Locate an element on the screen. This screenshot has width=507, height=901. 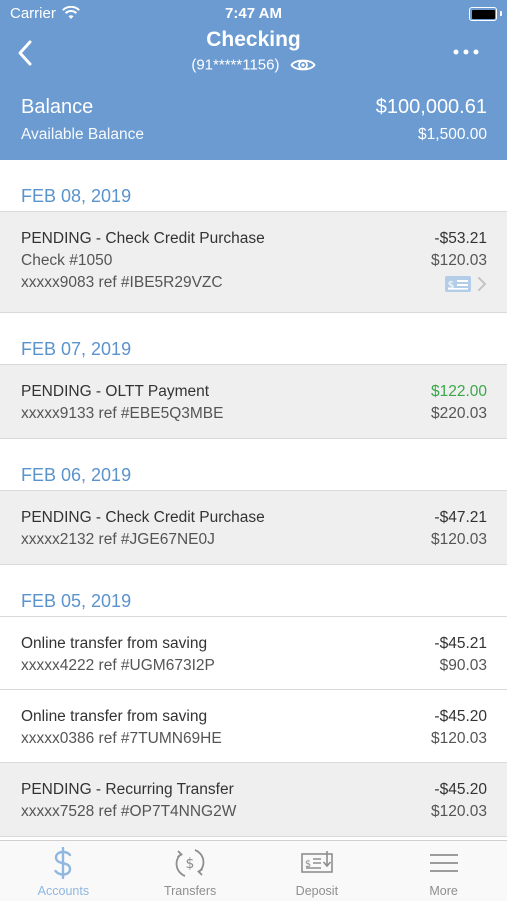
transaction-reference: xxxxx0386 ref #7TUMN69HE is located at coordinates (121, 738).